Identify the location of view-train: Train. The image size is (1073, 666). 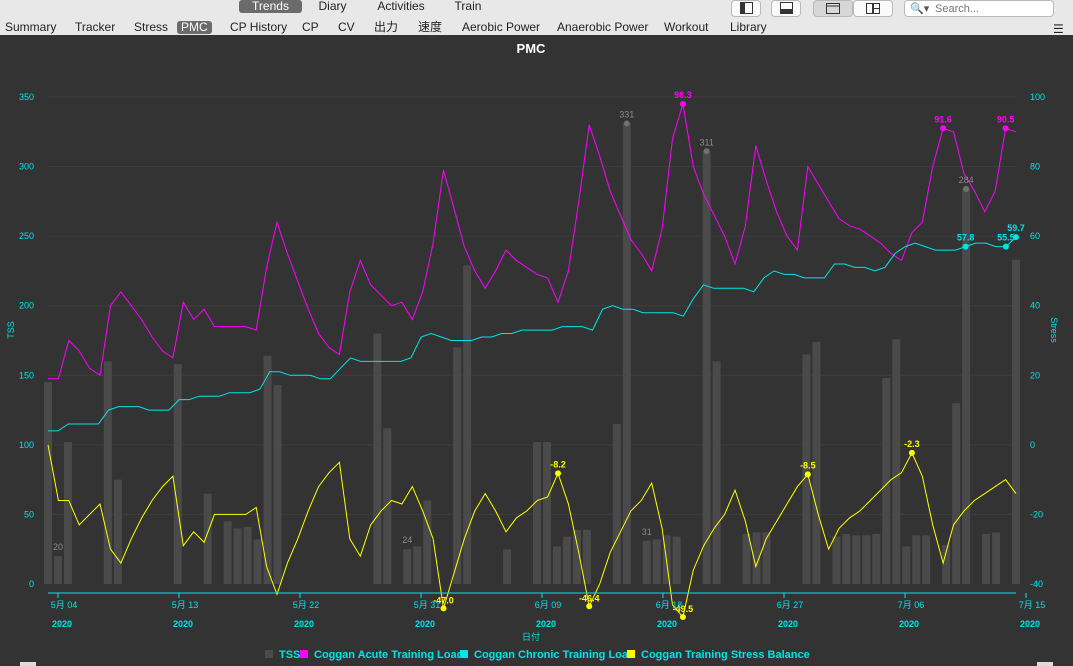
(468, 6).